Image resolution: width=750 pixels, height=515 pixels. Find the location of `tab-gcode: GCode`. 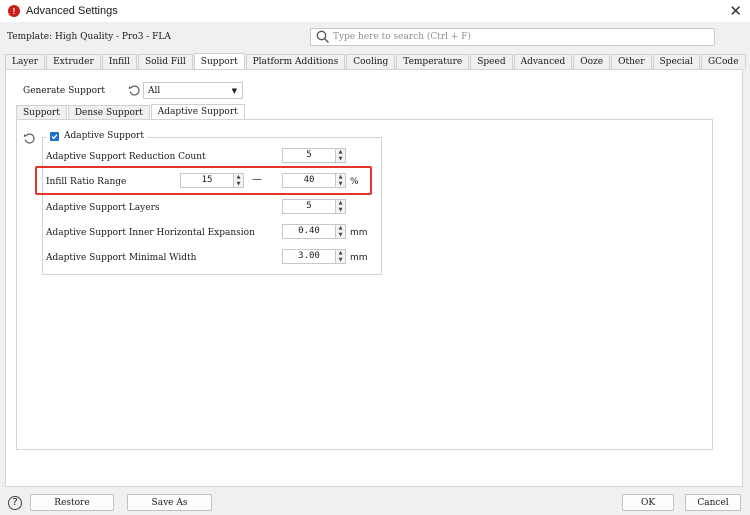

tab-gcode: GCode is located at coordinates (723, 61).